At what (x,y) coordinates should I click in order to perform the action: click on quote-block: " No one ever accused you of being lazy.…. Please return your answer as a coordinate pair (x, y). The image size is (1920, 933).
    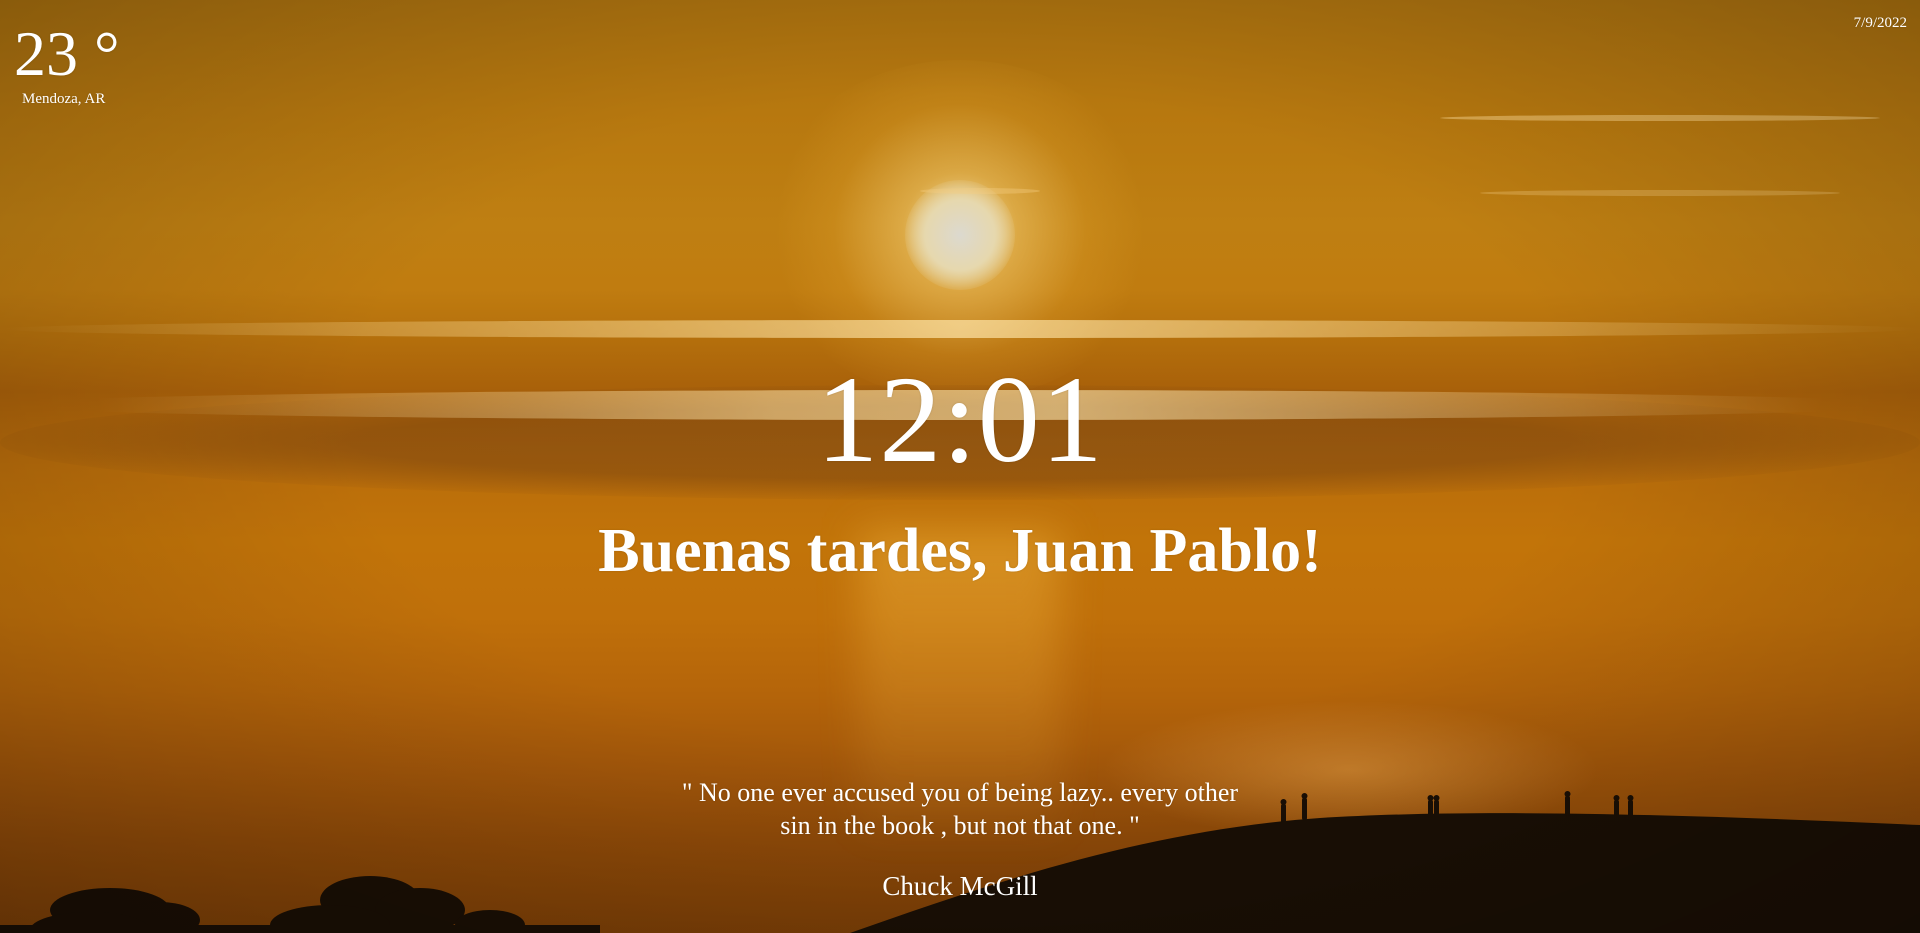
    Looking at the image, I should click on (960, 839).